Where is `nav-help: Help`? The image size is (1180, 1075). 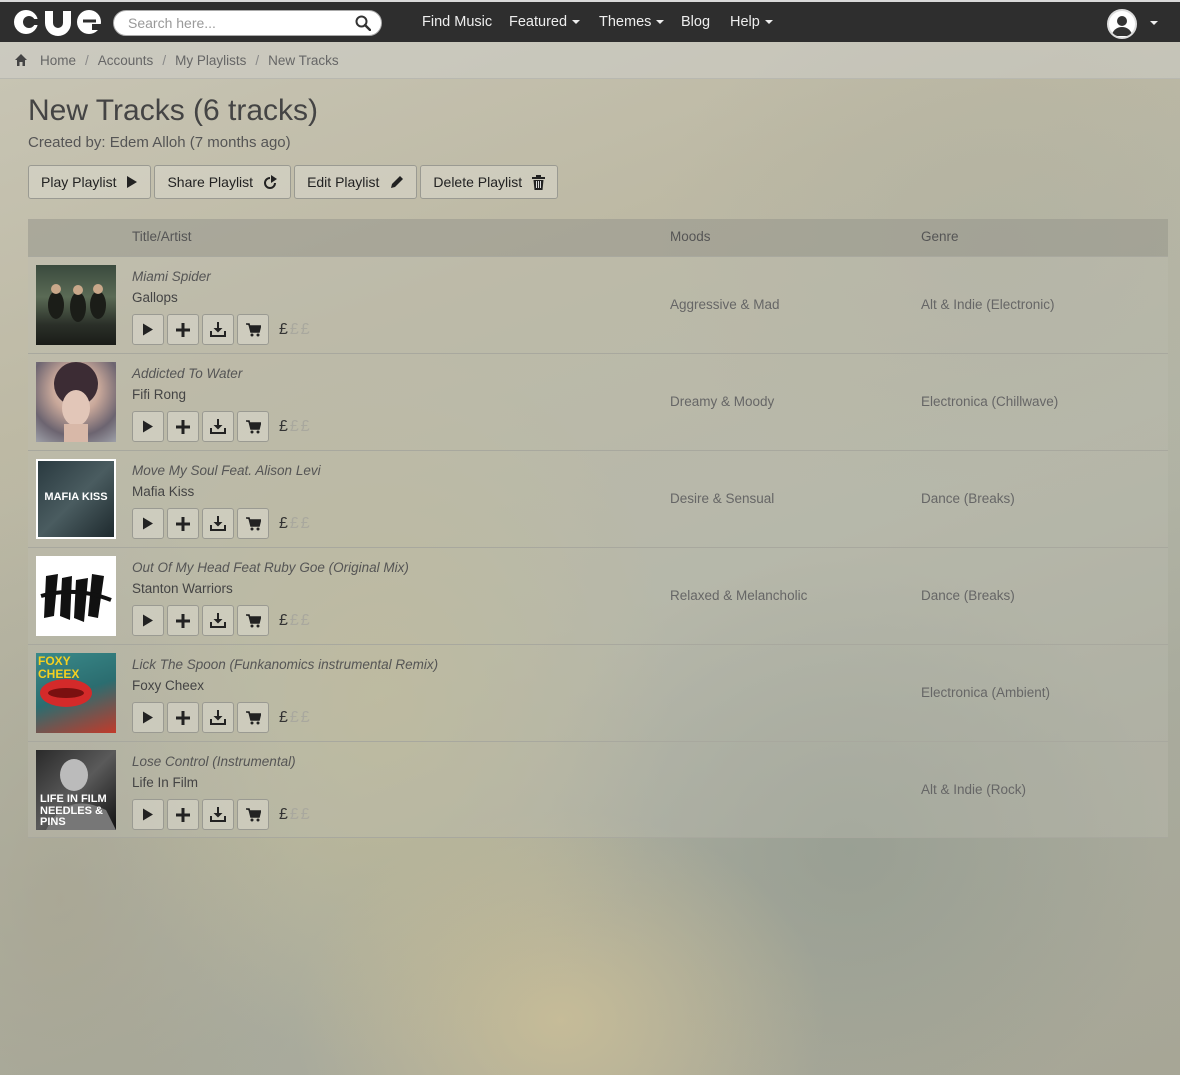 nav-help: Help is located at coordinates (751, 22).